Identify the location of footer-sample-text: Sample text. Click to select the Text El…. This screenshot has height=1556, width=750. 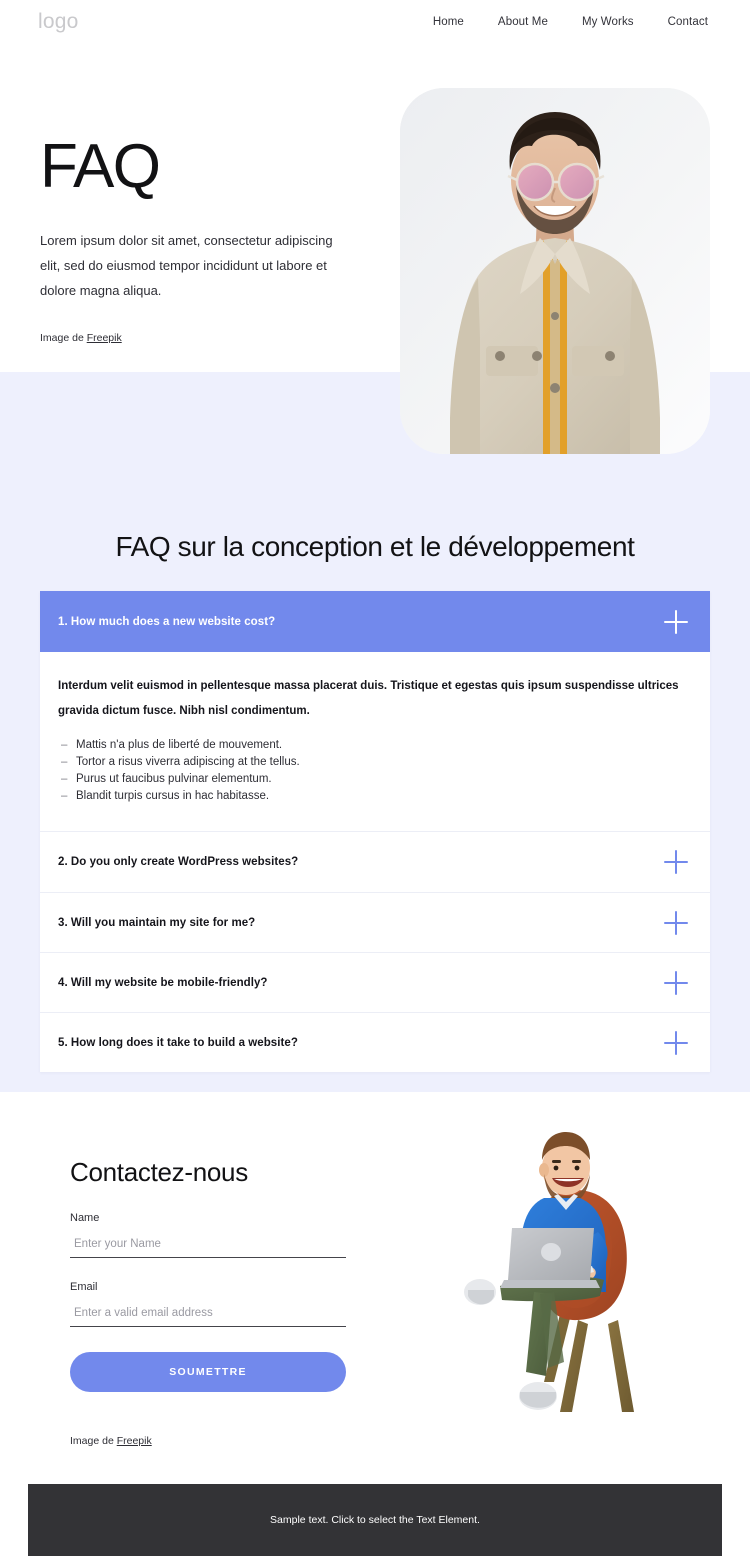
(375, 1520).